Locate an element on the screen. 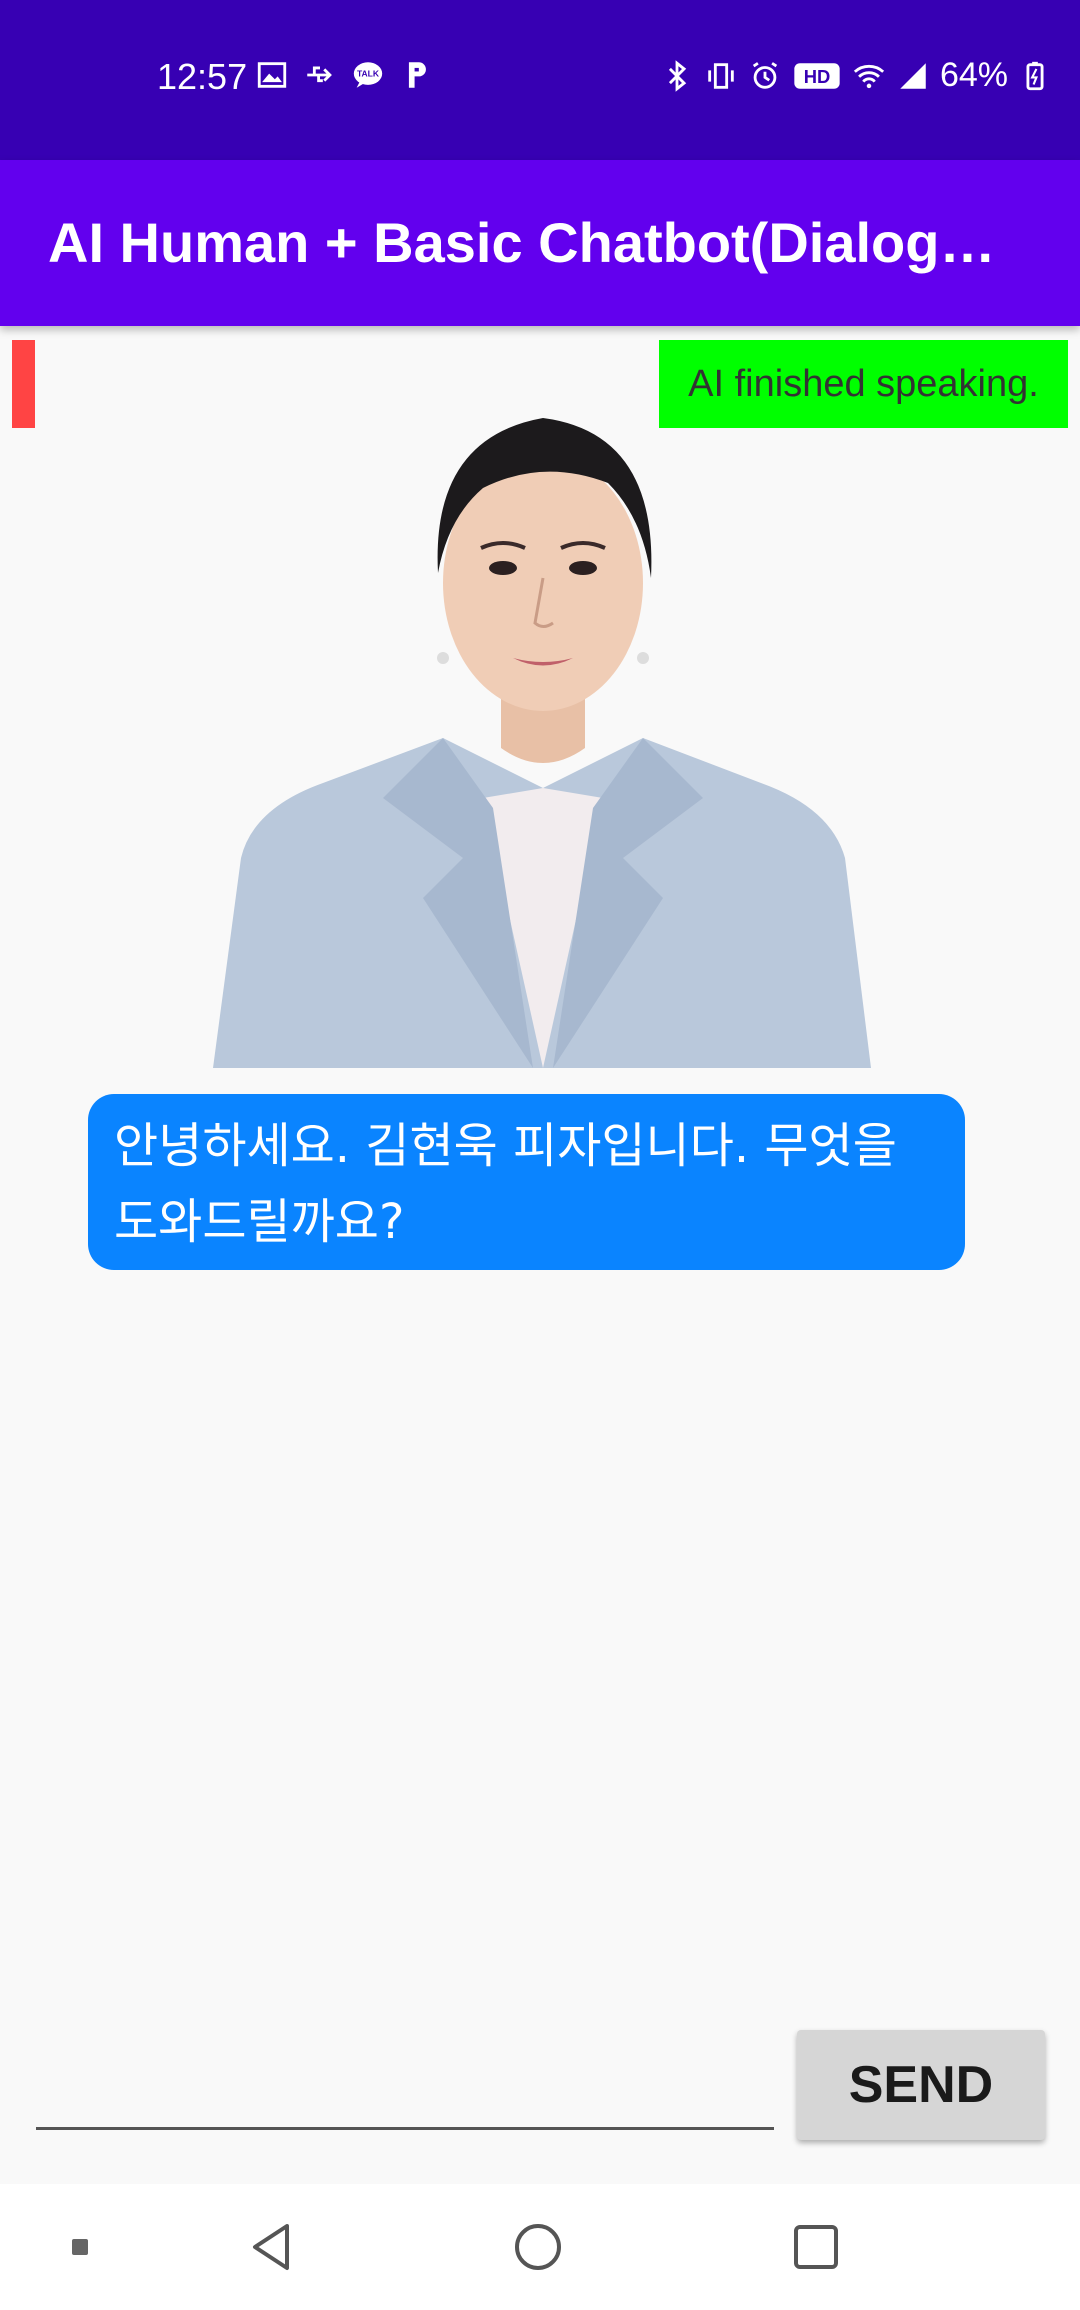  image-icon is located at coordinates (272, 75).